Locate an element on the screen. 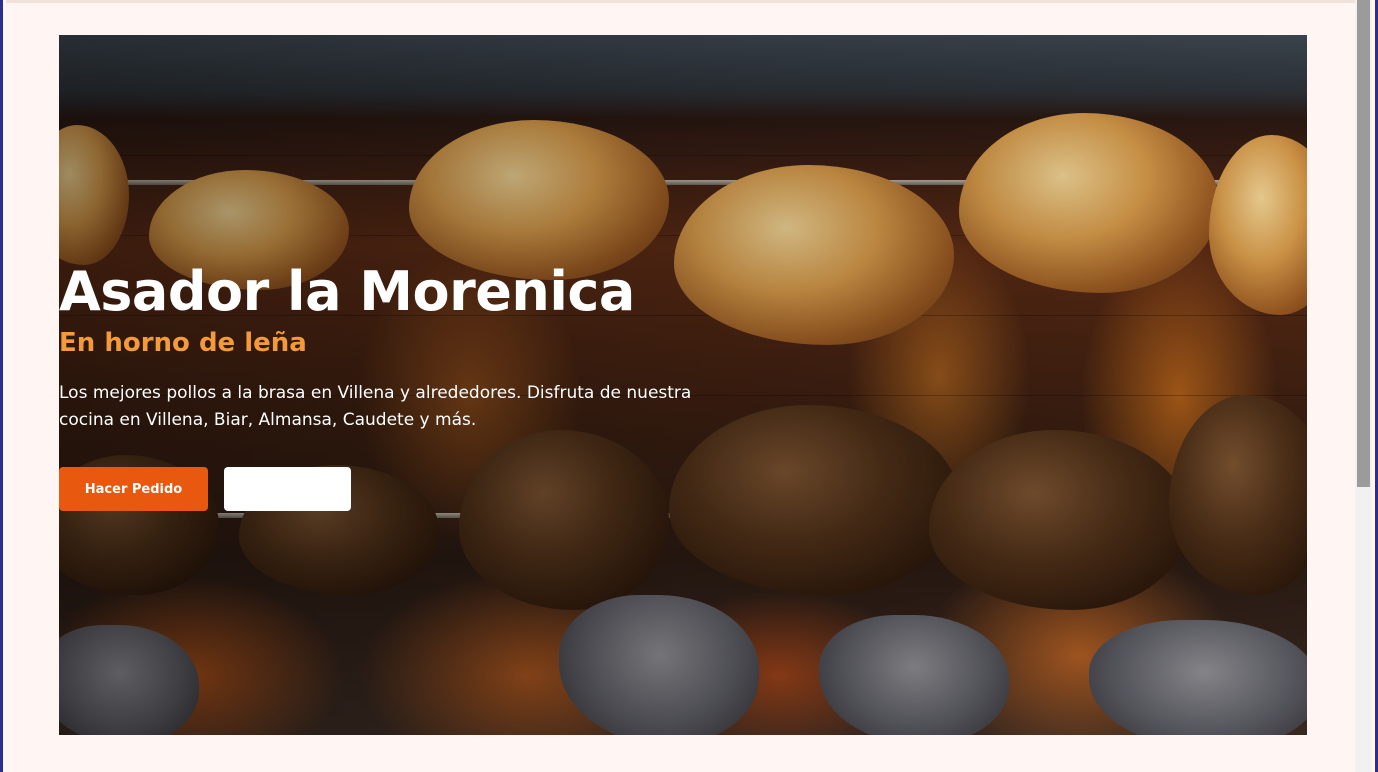 The width and height of the screenshot is (1378, 772). view-menu-button: Ver Menú is located at coordinates (287, 489).